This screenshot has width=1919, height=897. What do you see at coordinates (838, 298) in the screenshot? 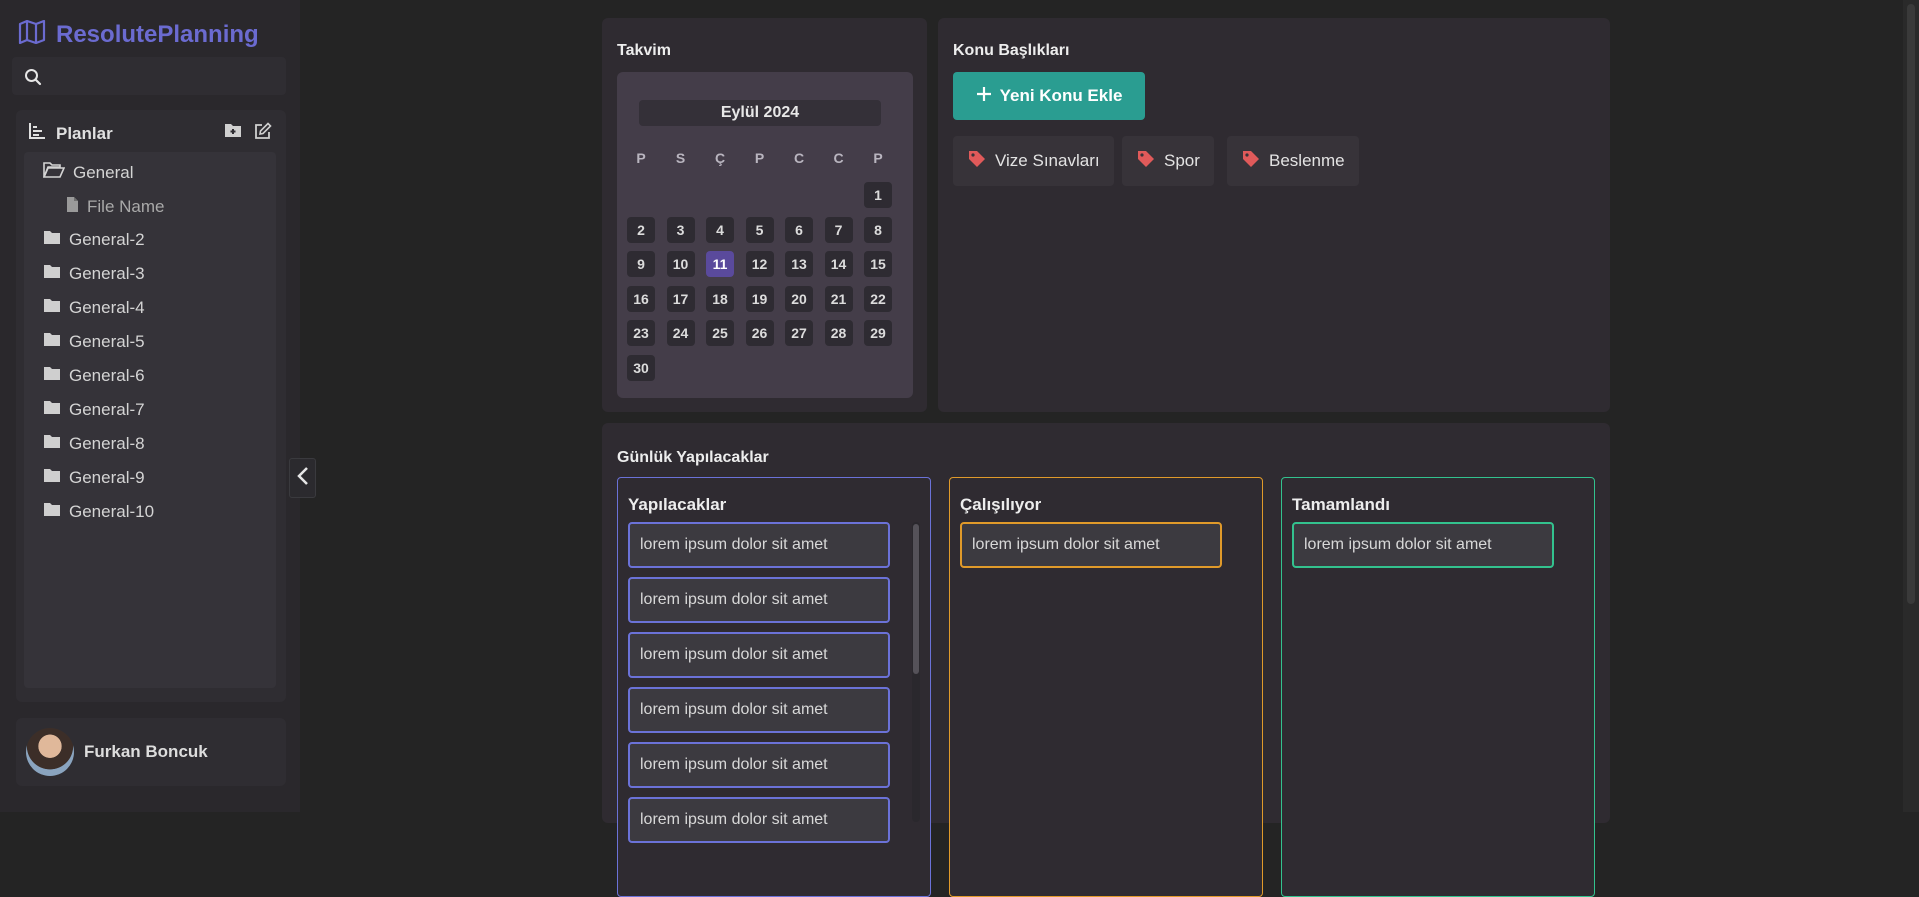
I see `calendar-day: 21` at bounding box center [838, 298].